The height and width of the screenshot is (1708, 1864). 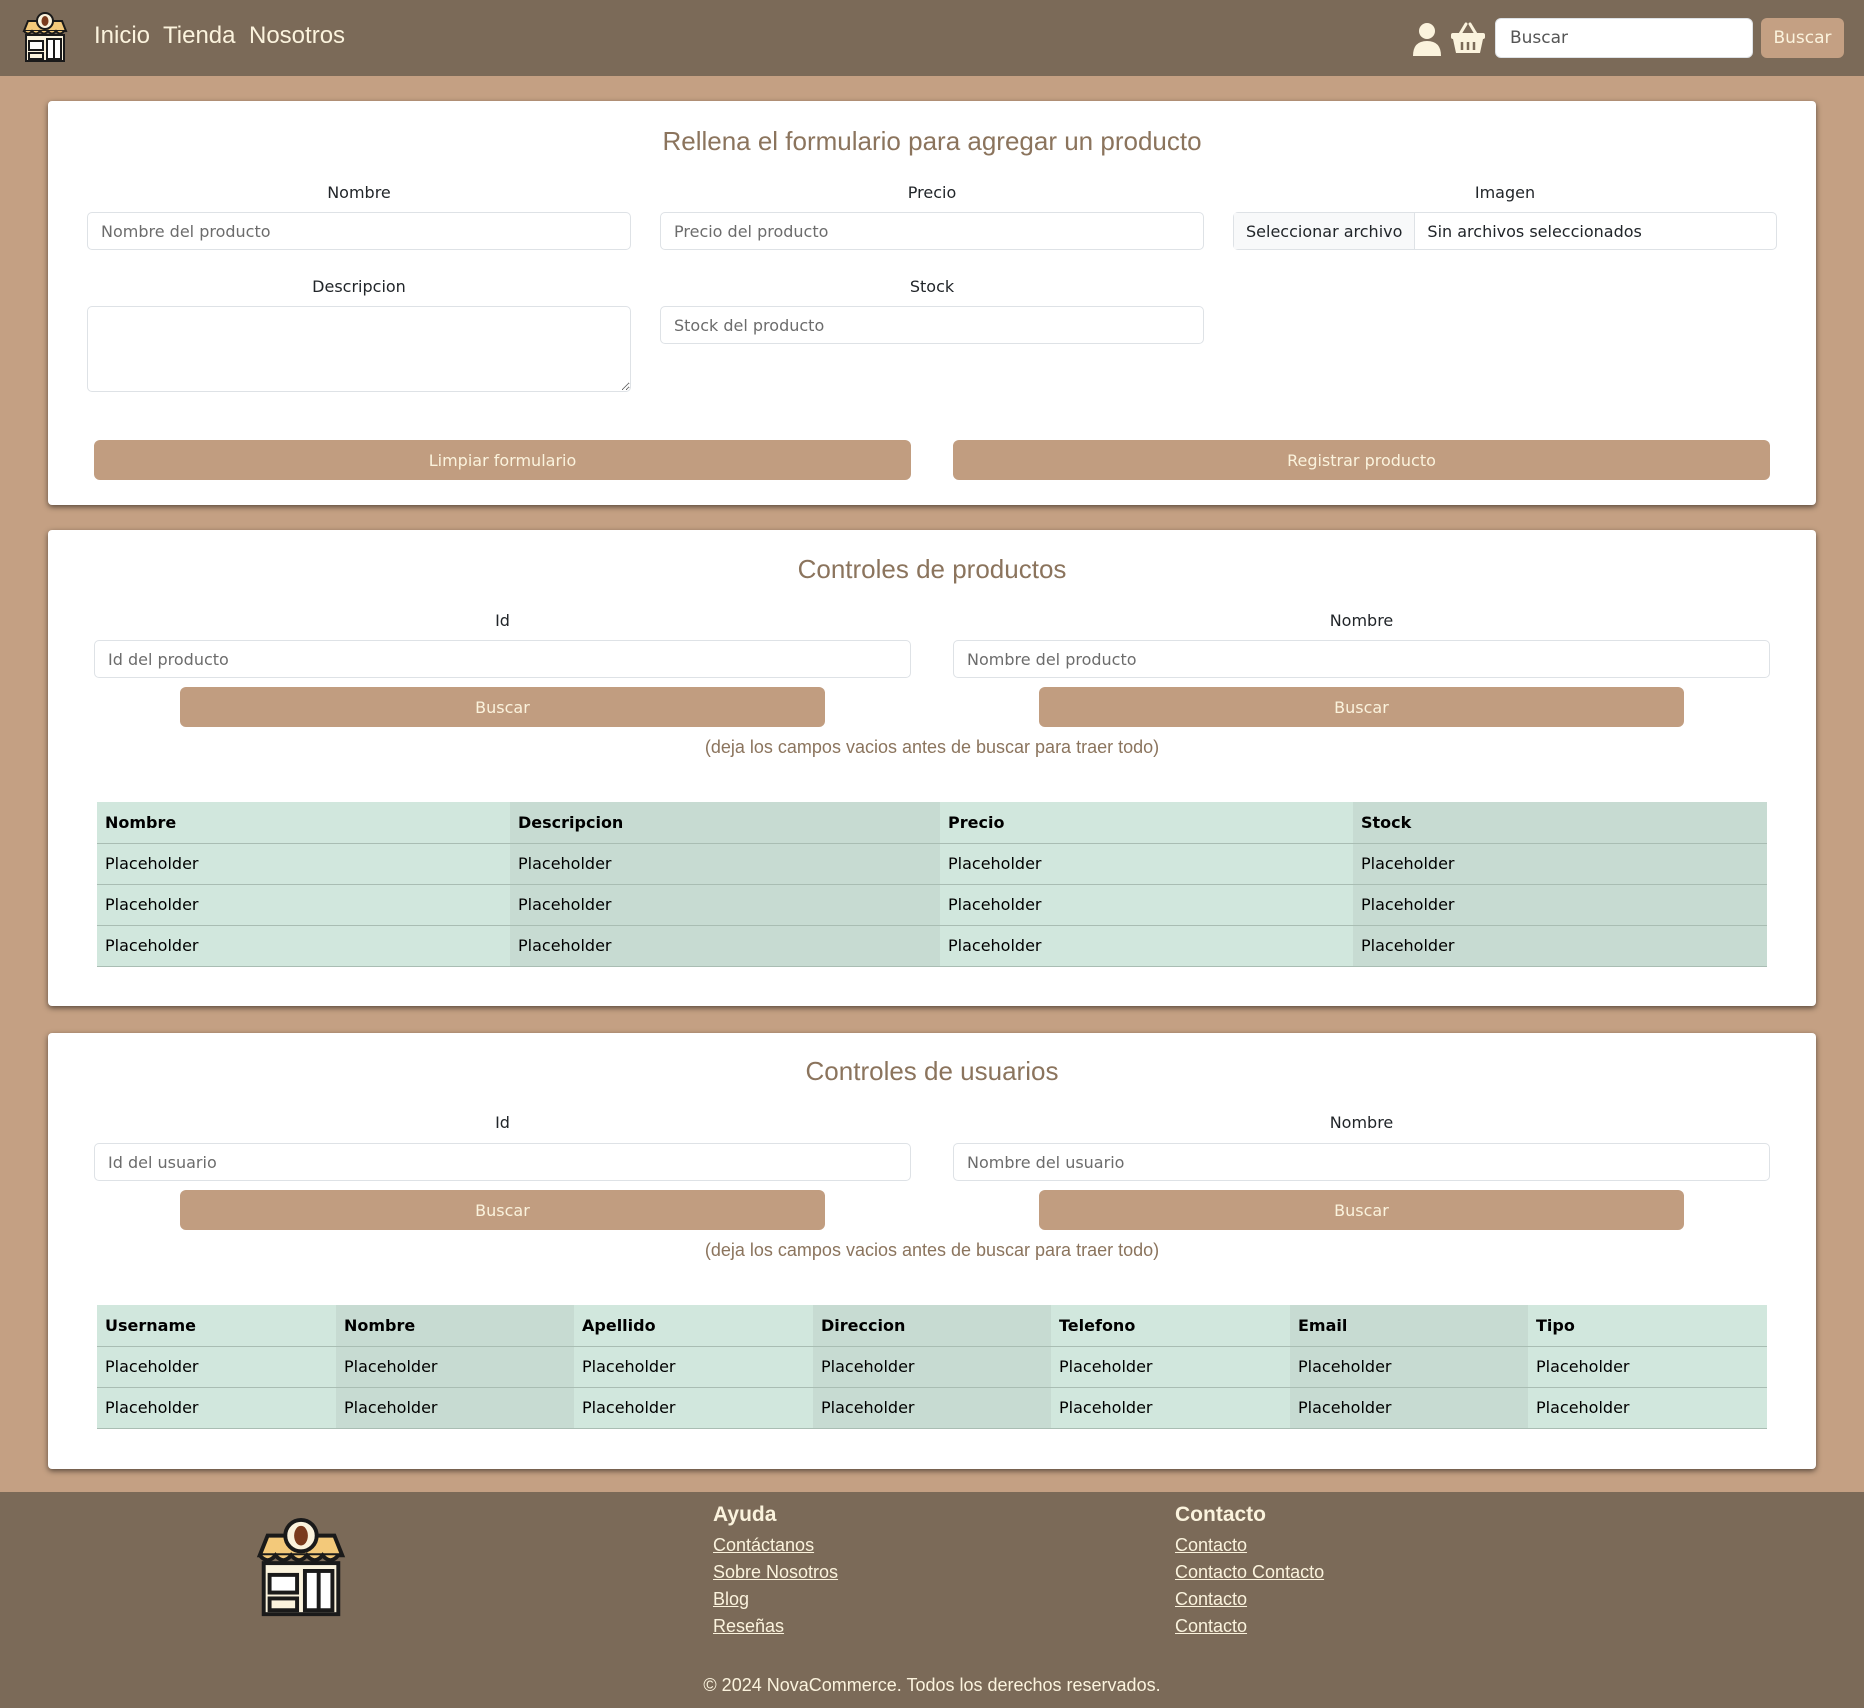 What do you see at coordinates (359, 192) in the screenshot?
I see `nombre-label: Nombre` at bounding box center [359, 192].